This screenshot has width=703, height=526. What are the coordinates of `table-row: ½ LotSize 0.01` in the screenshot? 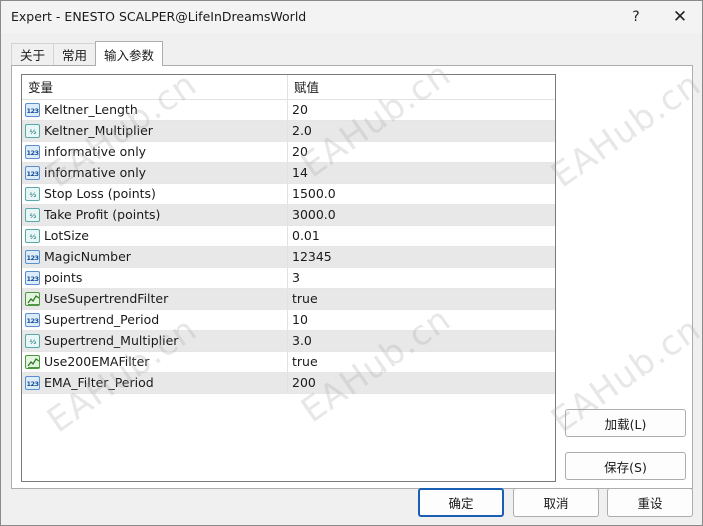 It's located at (288, 236).